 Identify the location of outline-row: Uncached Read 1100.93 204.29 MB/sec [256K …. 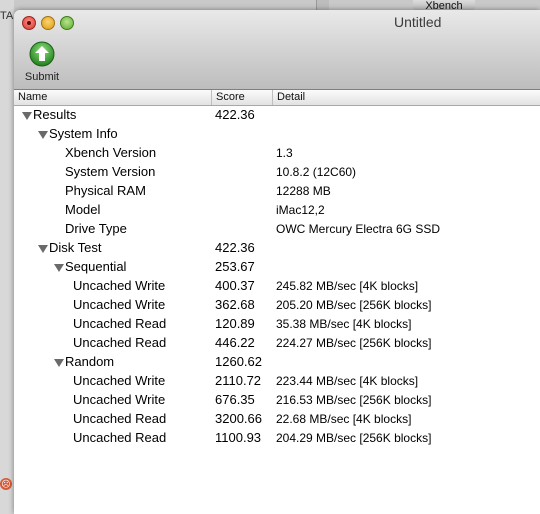
(277, 438).